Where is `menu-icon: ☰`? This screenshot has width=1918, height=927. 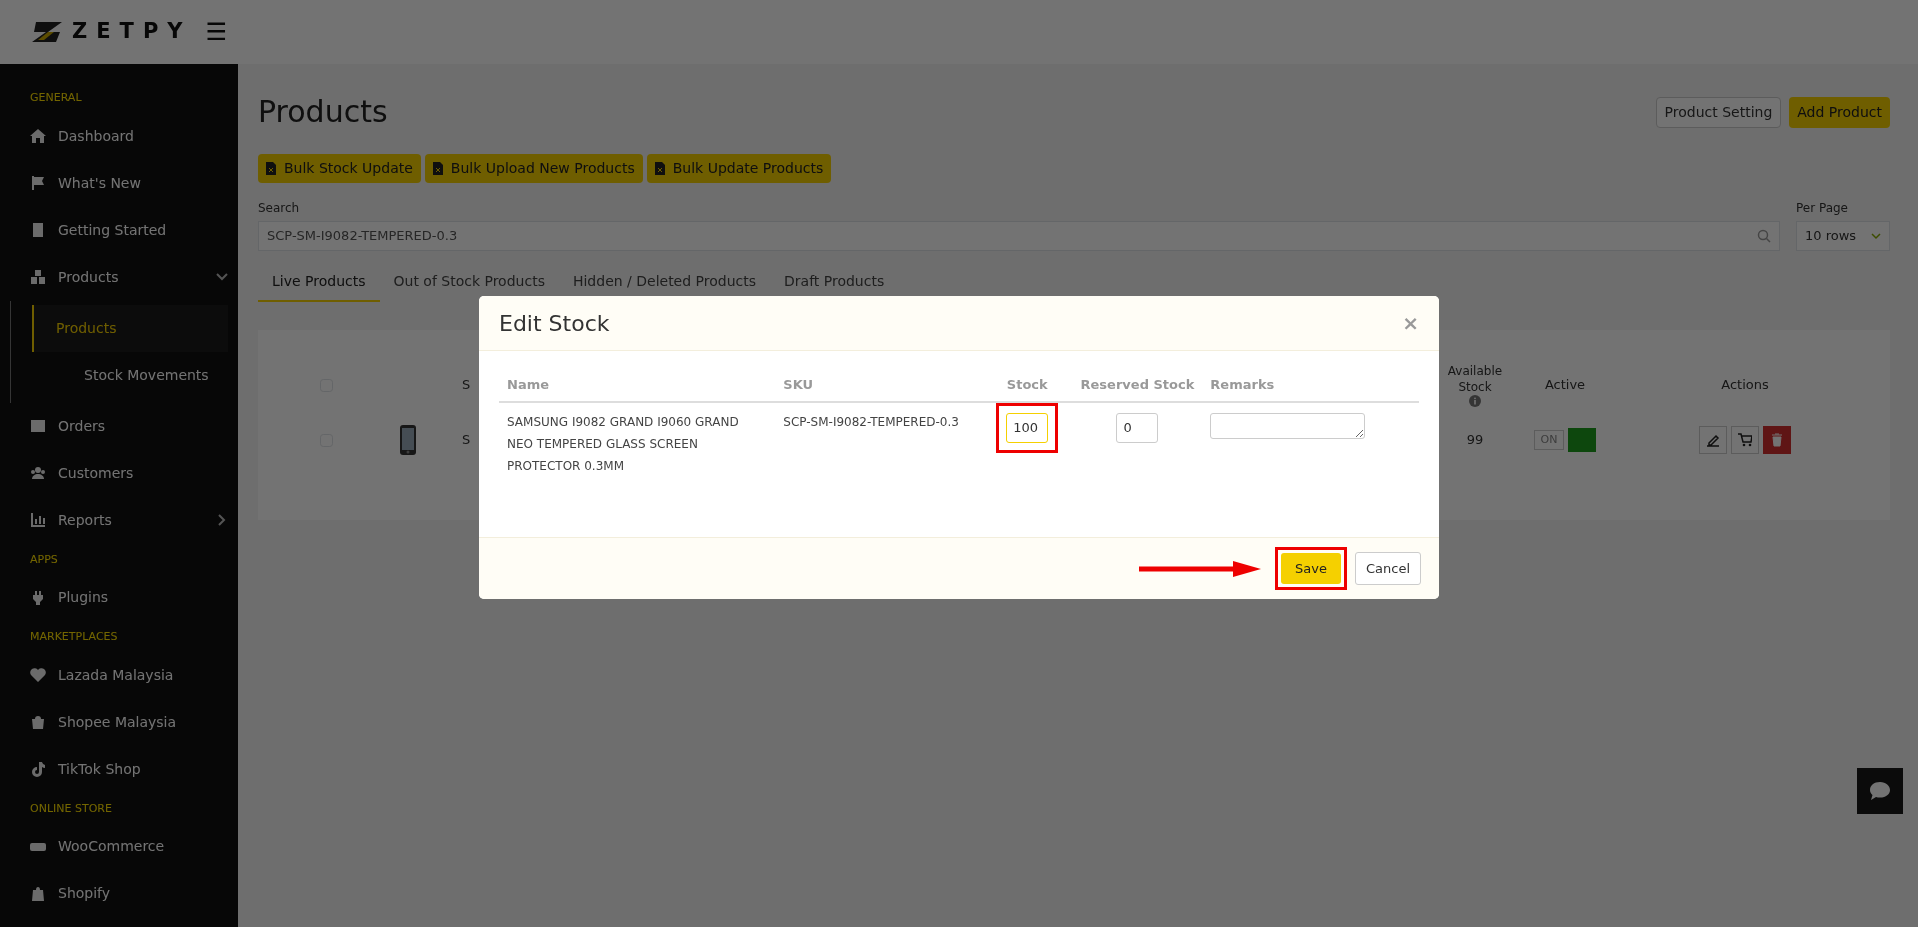
menu-icon: ☰ is located at coordinates (216, 32).